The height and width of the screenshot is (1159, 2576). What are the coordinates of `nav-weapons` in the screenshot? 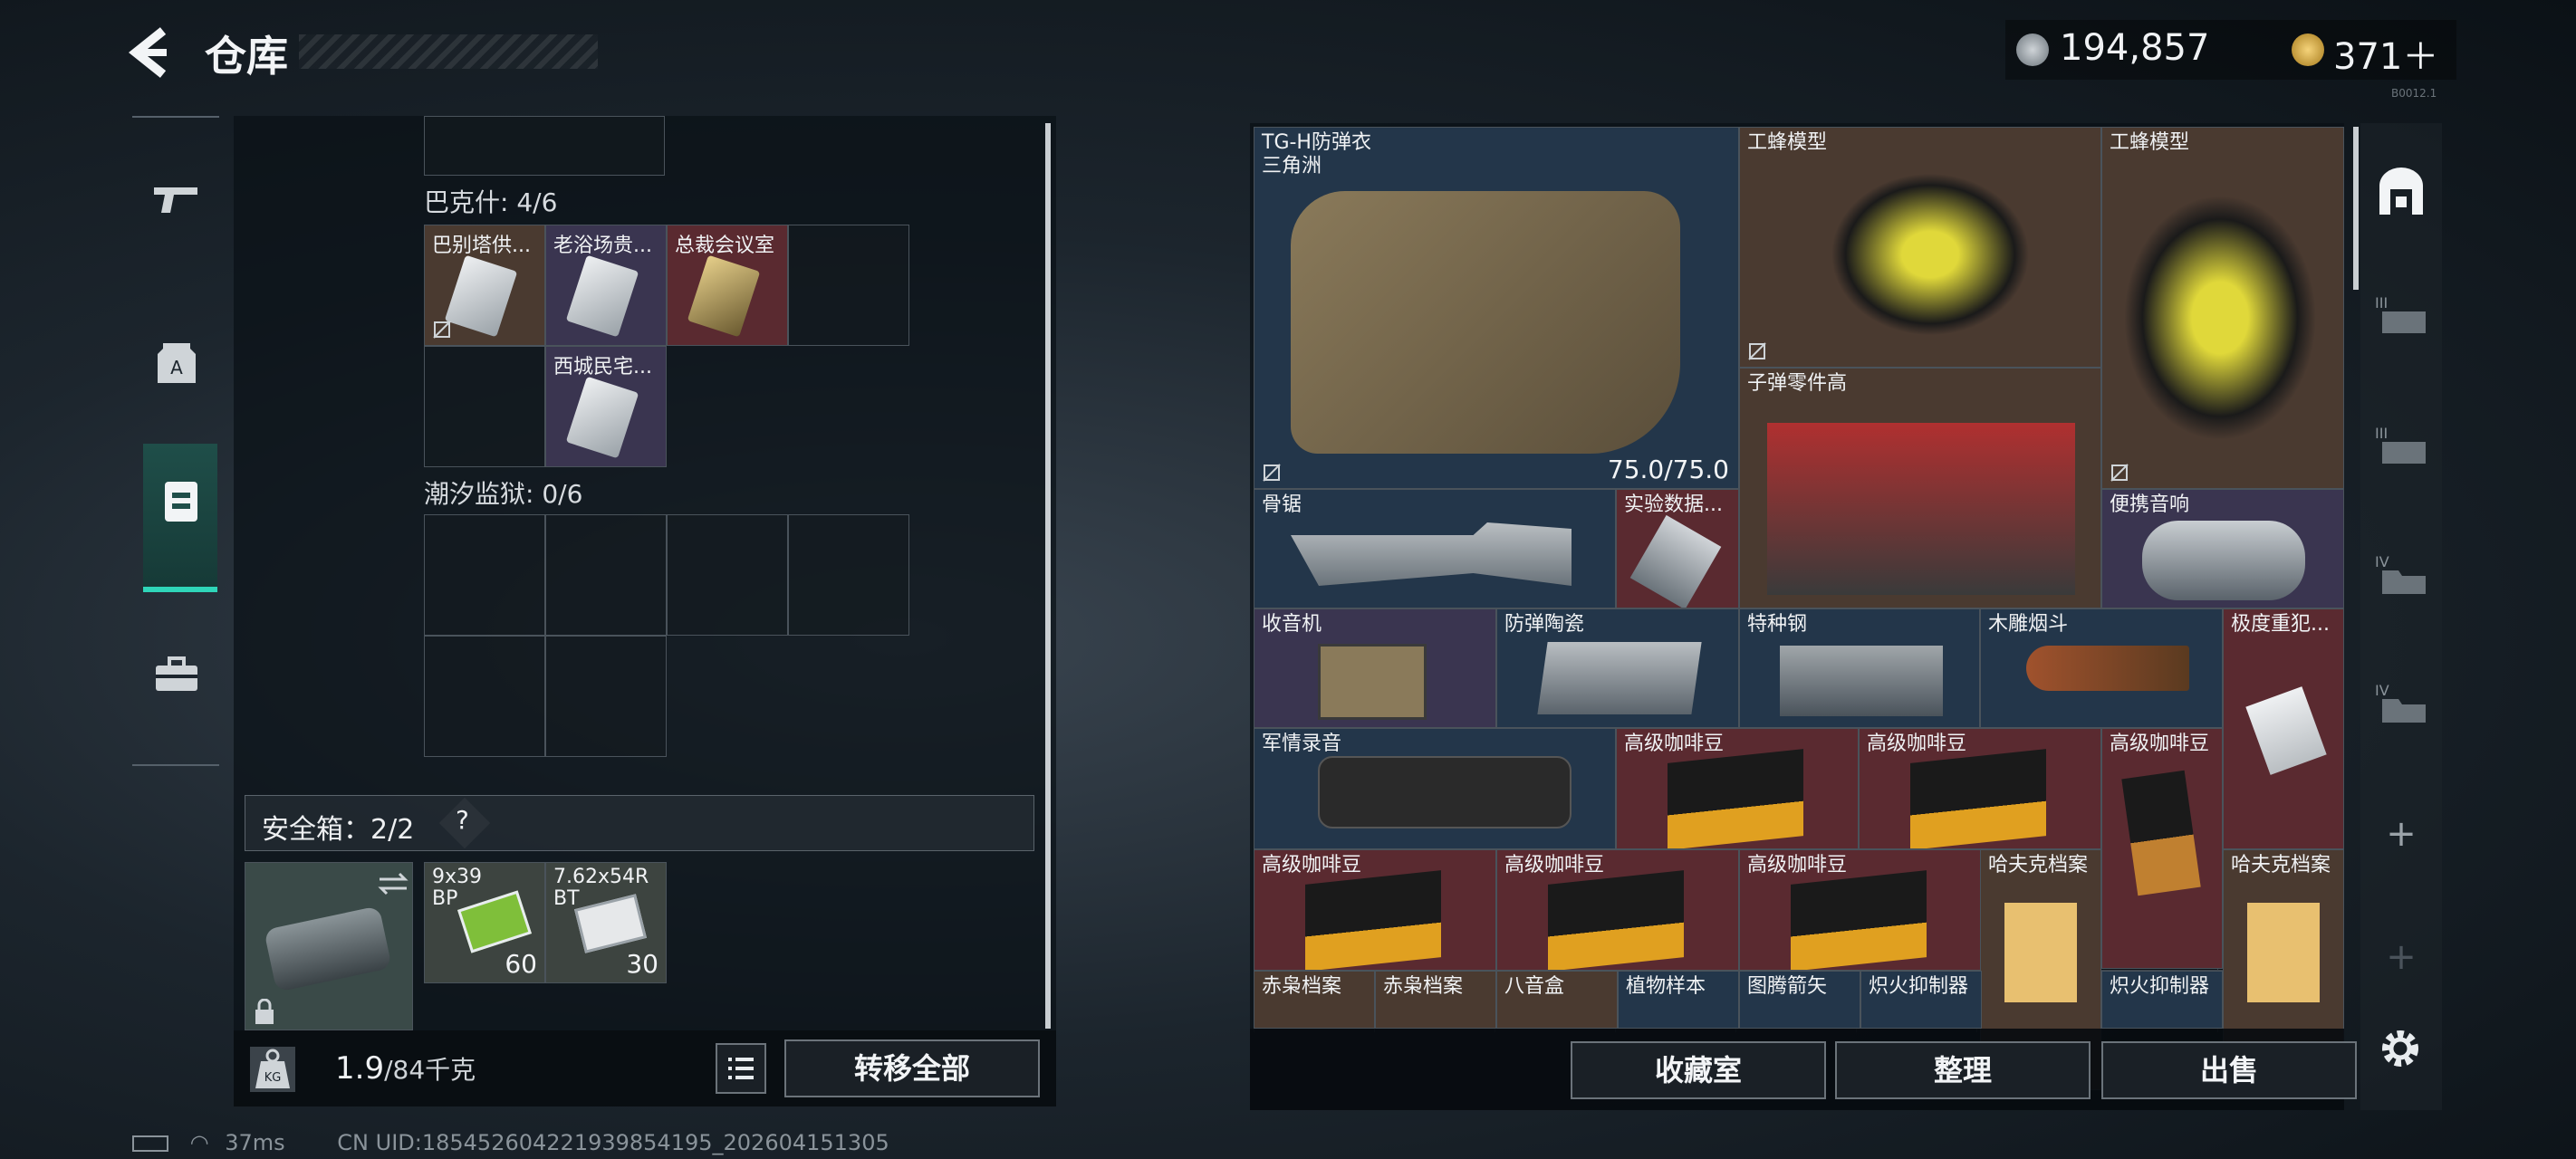 It's located at (176, 200).